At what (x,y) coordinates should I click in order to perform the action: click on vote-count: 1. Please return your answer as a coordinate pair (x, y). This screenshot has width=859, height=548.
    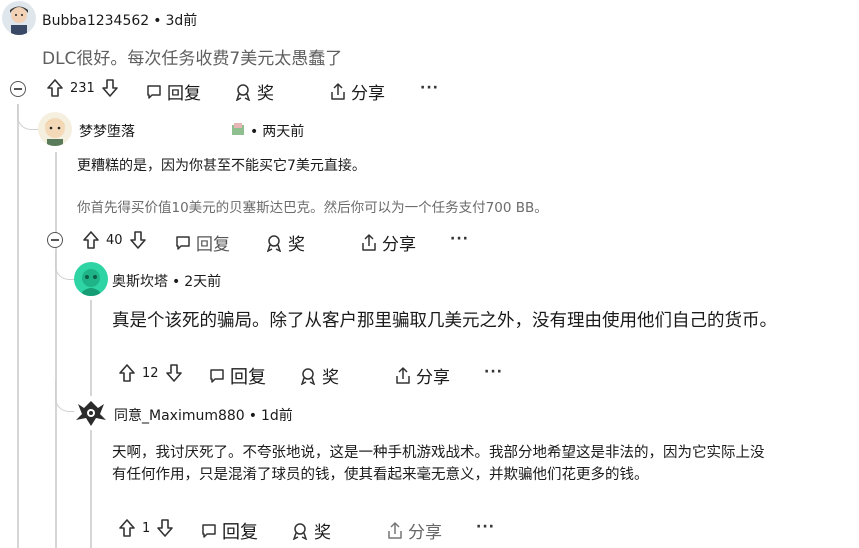
    Looking at the image, I should click on (146, 528).